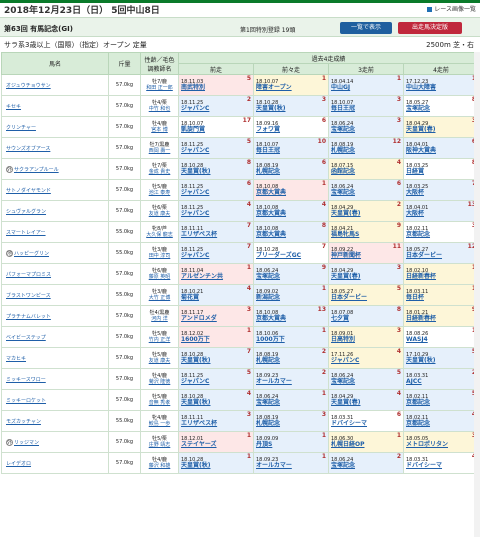 This screenshot has height=537, width=480. What do you see at coordinates (441, 421) in the screenshot?
I see `past-race-cell: 18.02.11京都記念4` at bounding box center [441, 421].